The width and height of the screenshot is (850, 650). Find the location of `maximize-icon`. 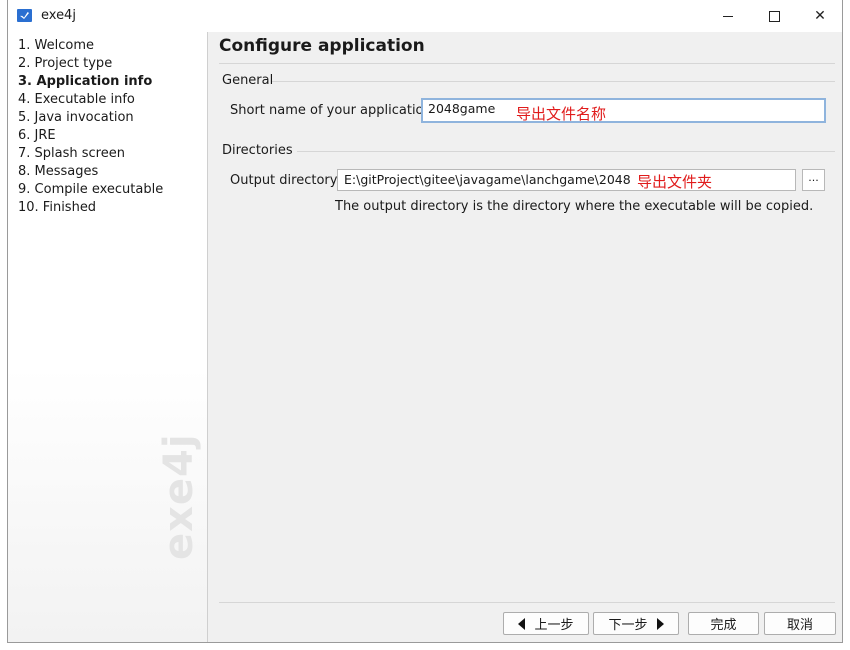

maximize-icon is located at coordinates (774, 16).